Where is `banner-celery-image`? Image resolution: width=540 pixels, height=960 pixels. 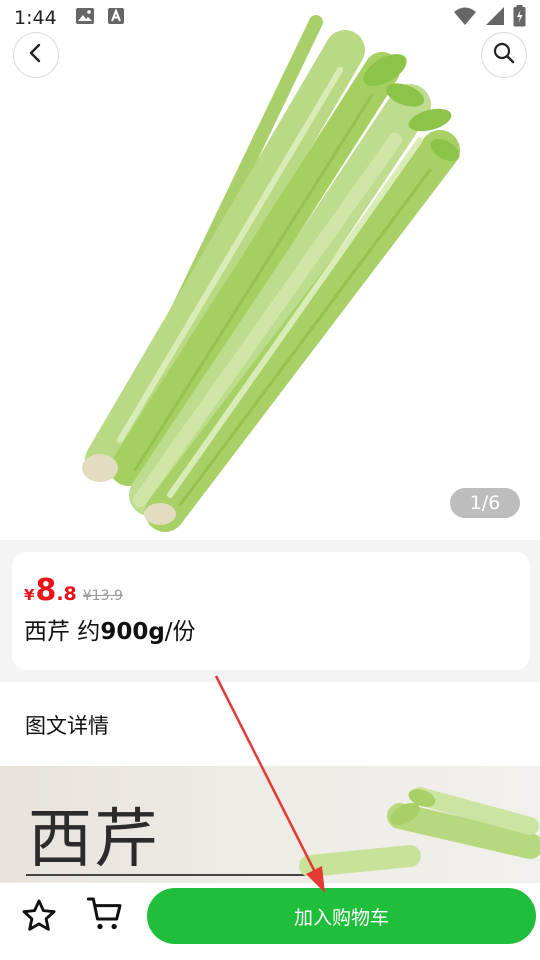 banner-celery-image is located at coordinates (419, 832).